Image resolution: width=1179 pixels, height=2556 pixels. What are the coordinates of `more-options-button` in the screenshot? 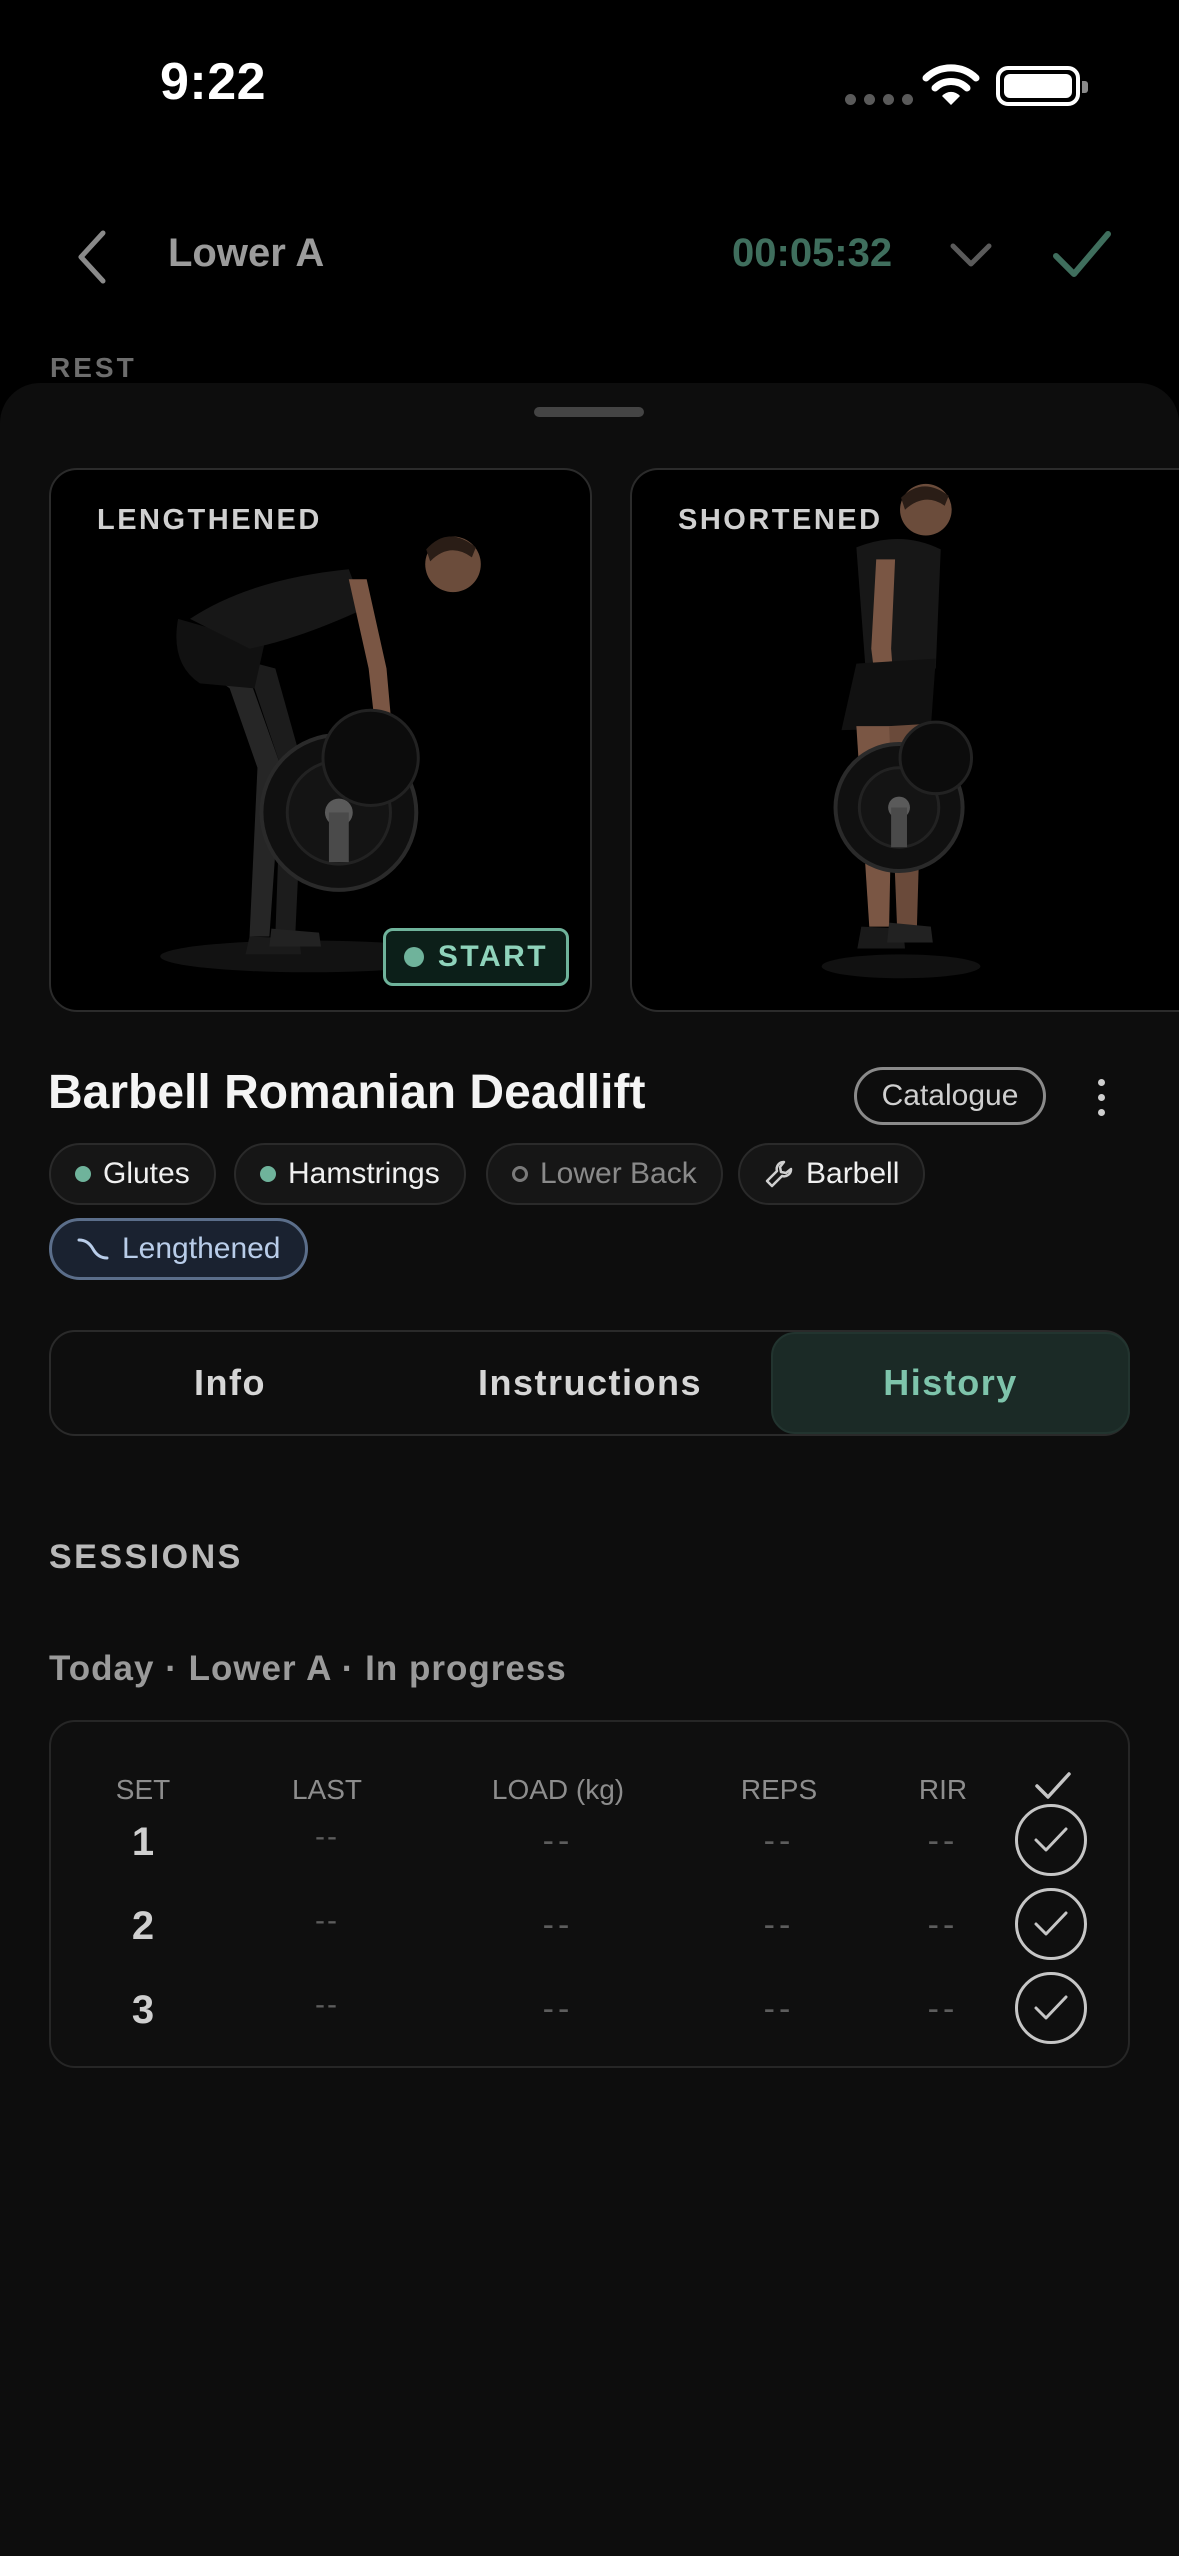 It's located at (1101, 1097).